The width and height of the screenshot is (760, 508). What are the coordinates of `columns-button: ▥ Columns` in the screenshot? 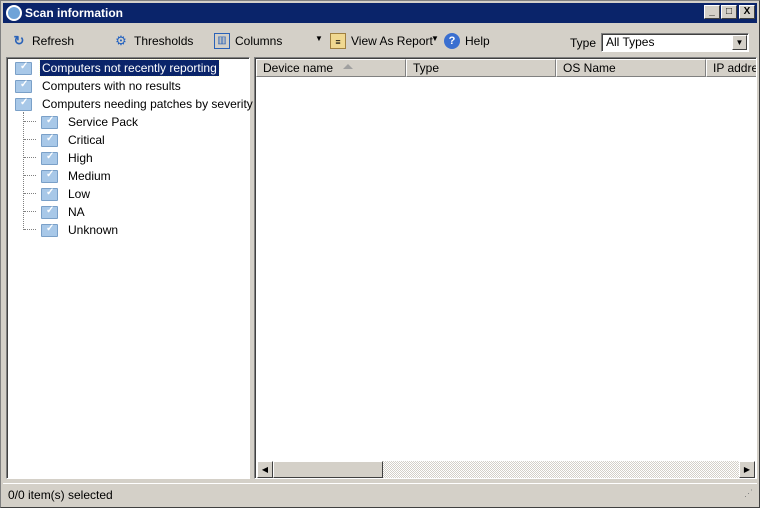 It's located at (248, 41).